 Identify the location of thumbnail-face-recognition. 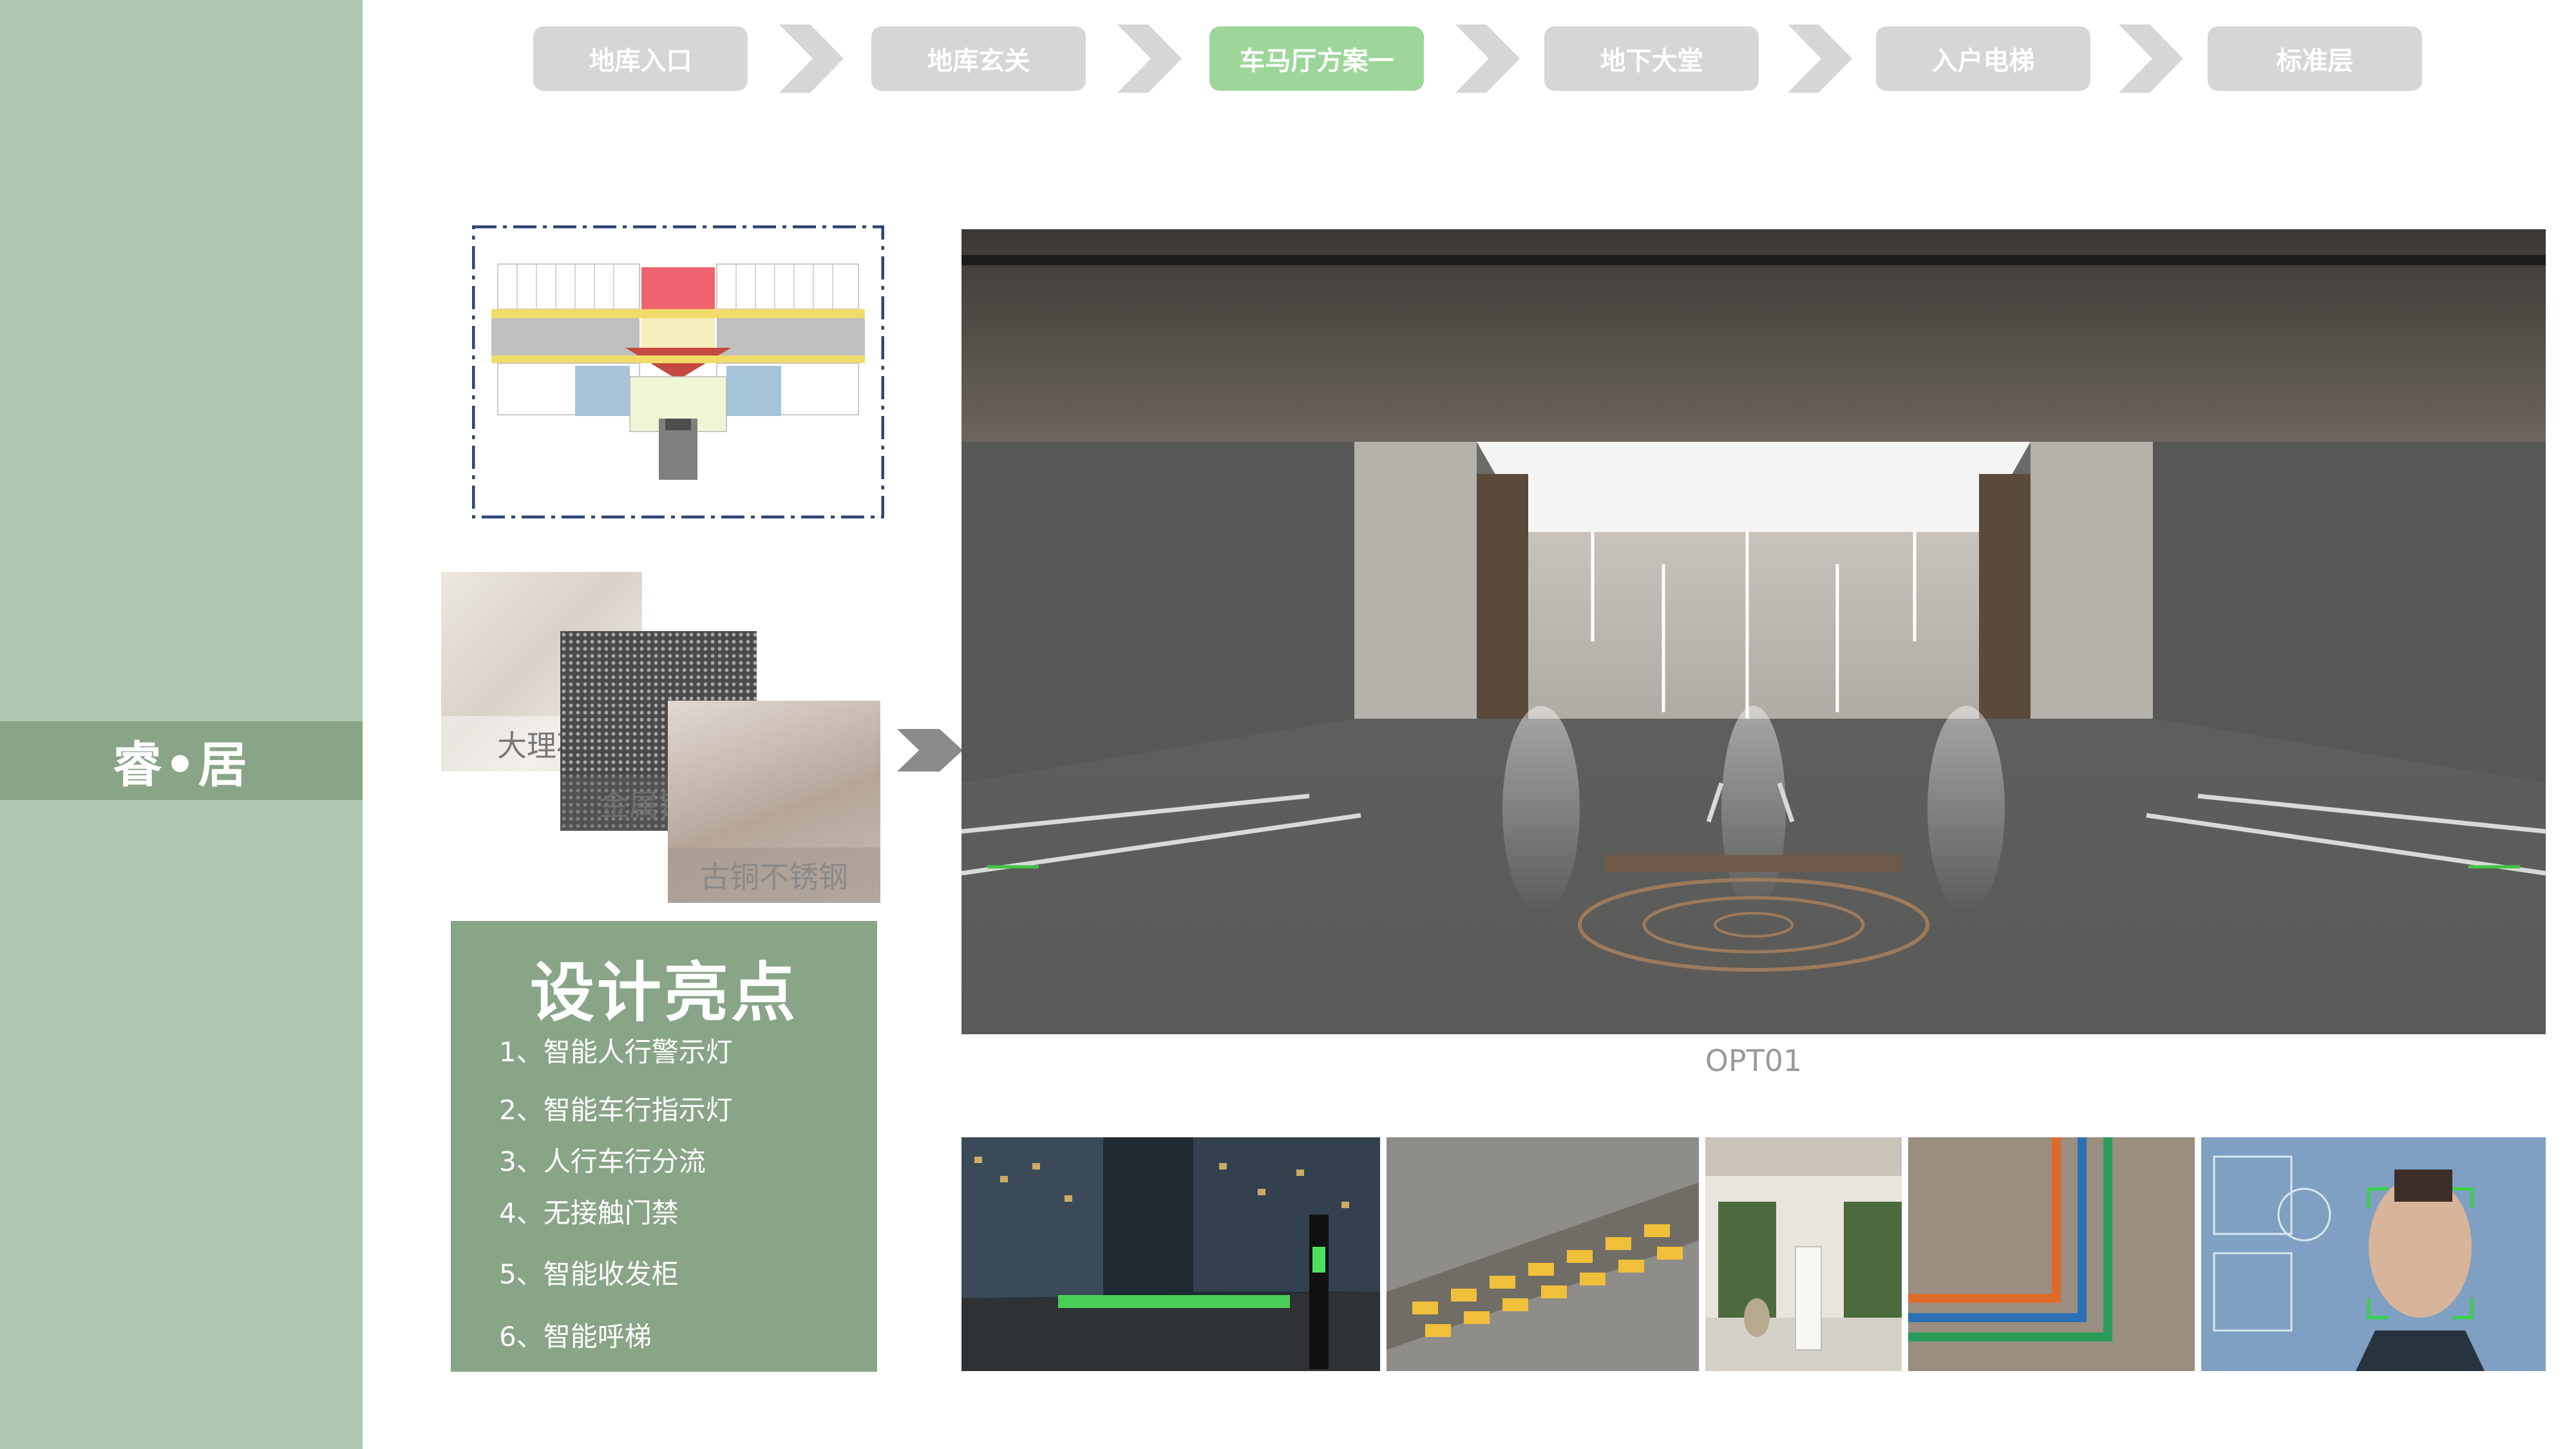
(2373, 1254).